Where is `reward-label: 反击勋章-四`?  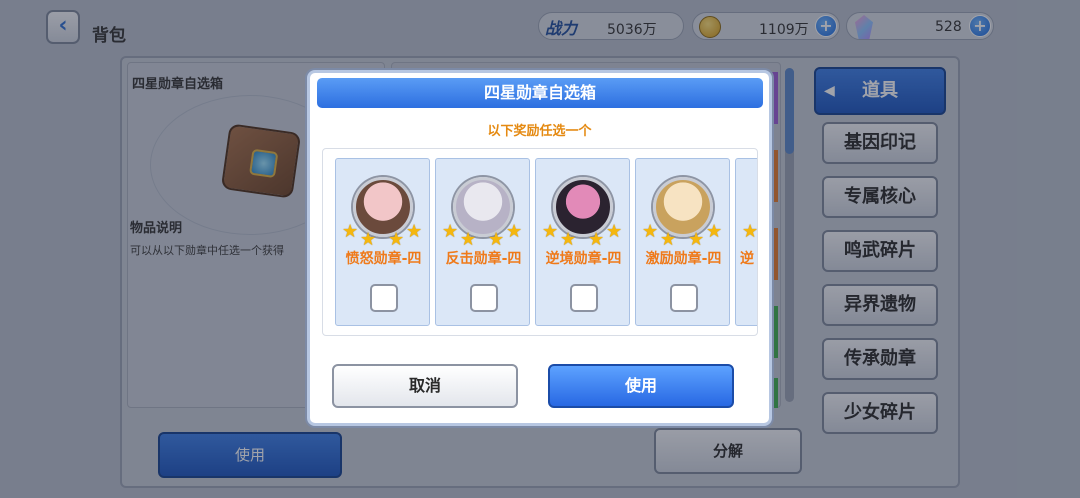 reward-label: 反击勋章-四 is located at coordinates (483, 259).